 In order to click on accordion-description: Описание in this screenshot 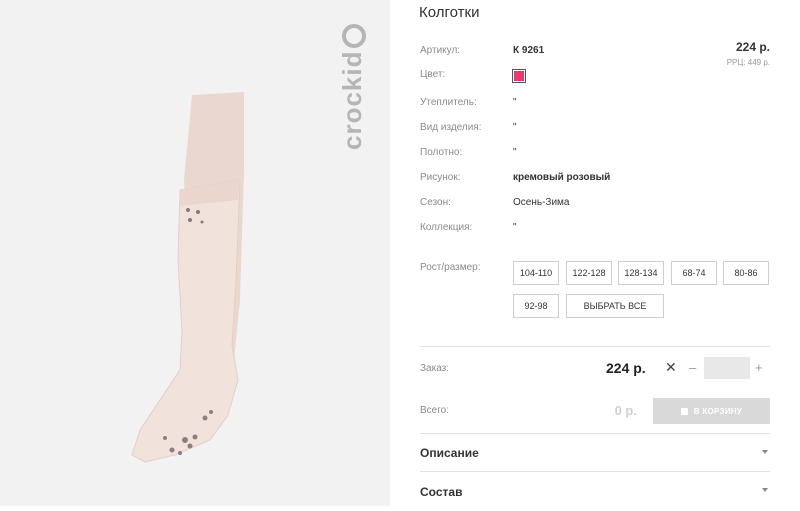, I will do `click(449, 453)`.